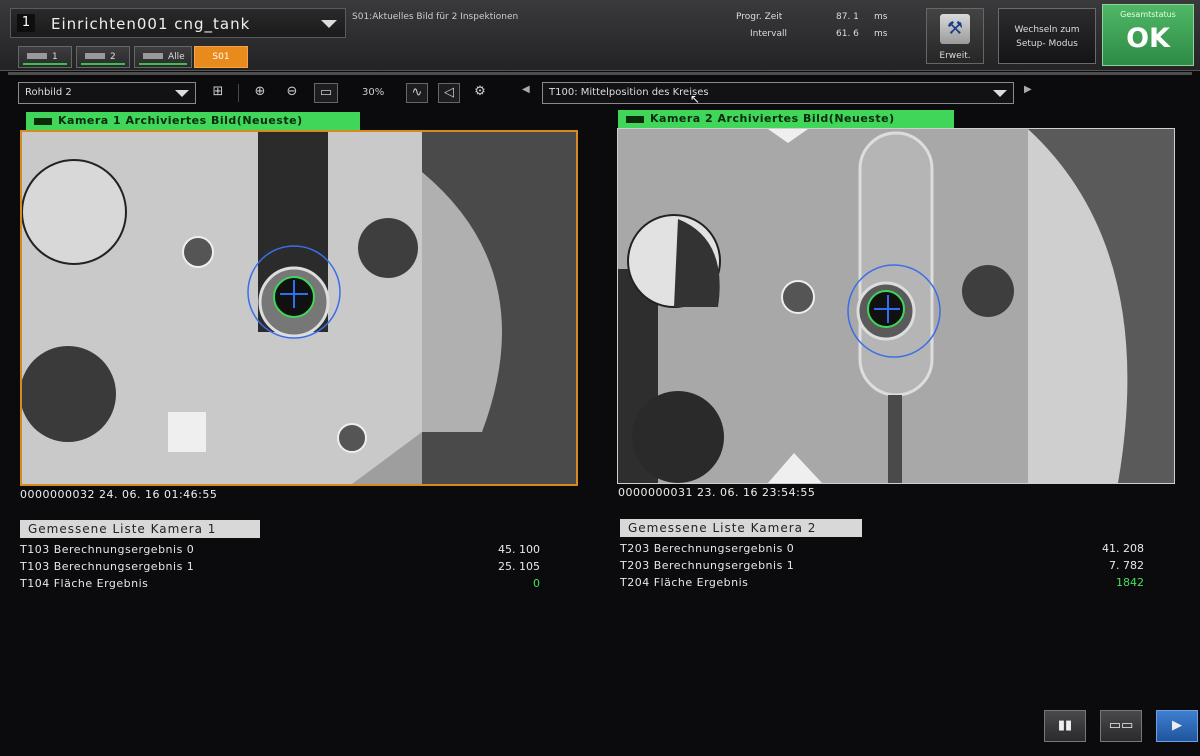 This screenshot has width=1200, height=756. What do you see at coordinates (1123, 548) in the screenshot?
I see `list-item-value: 41. 208` at bounding box center [1123, 548].